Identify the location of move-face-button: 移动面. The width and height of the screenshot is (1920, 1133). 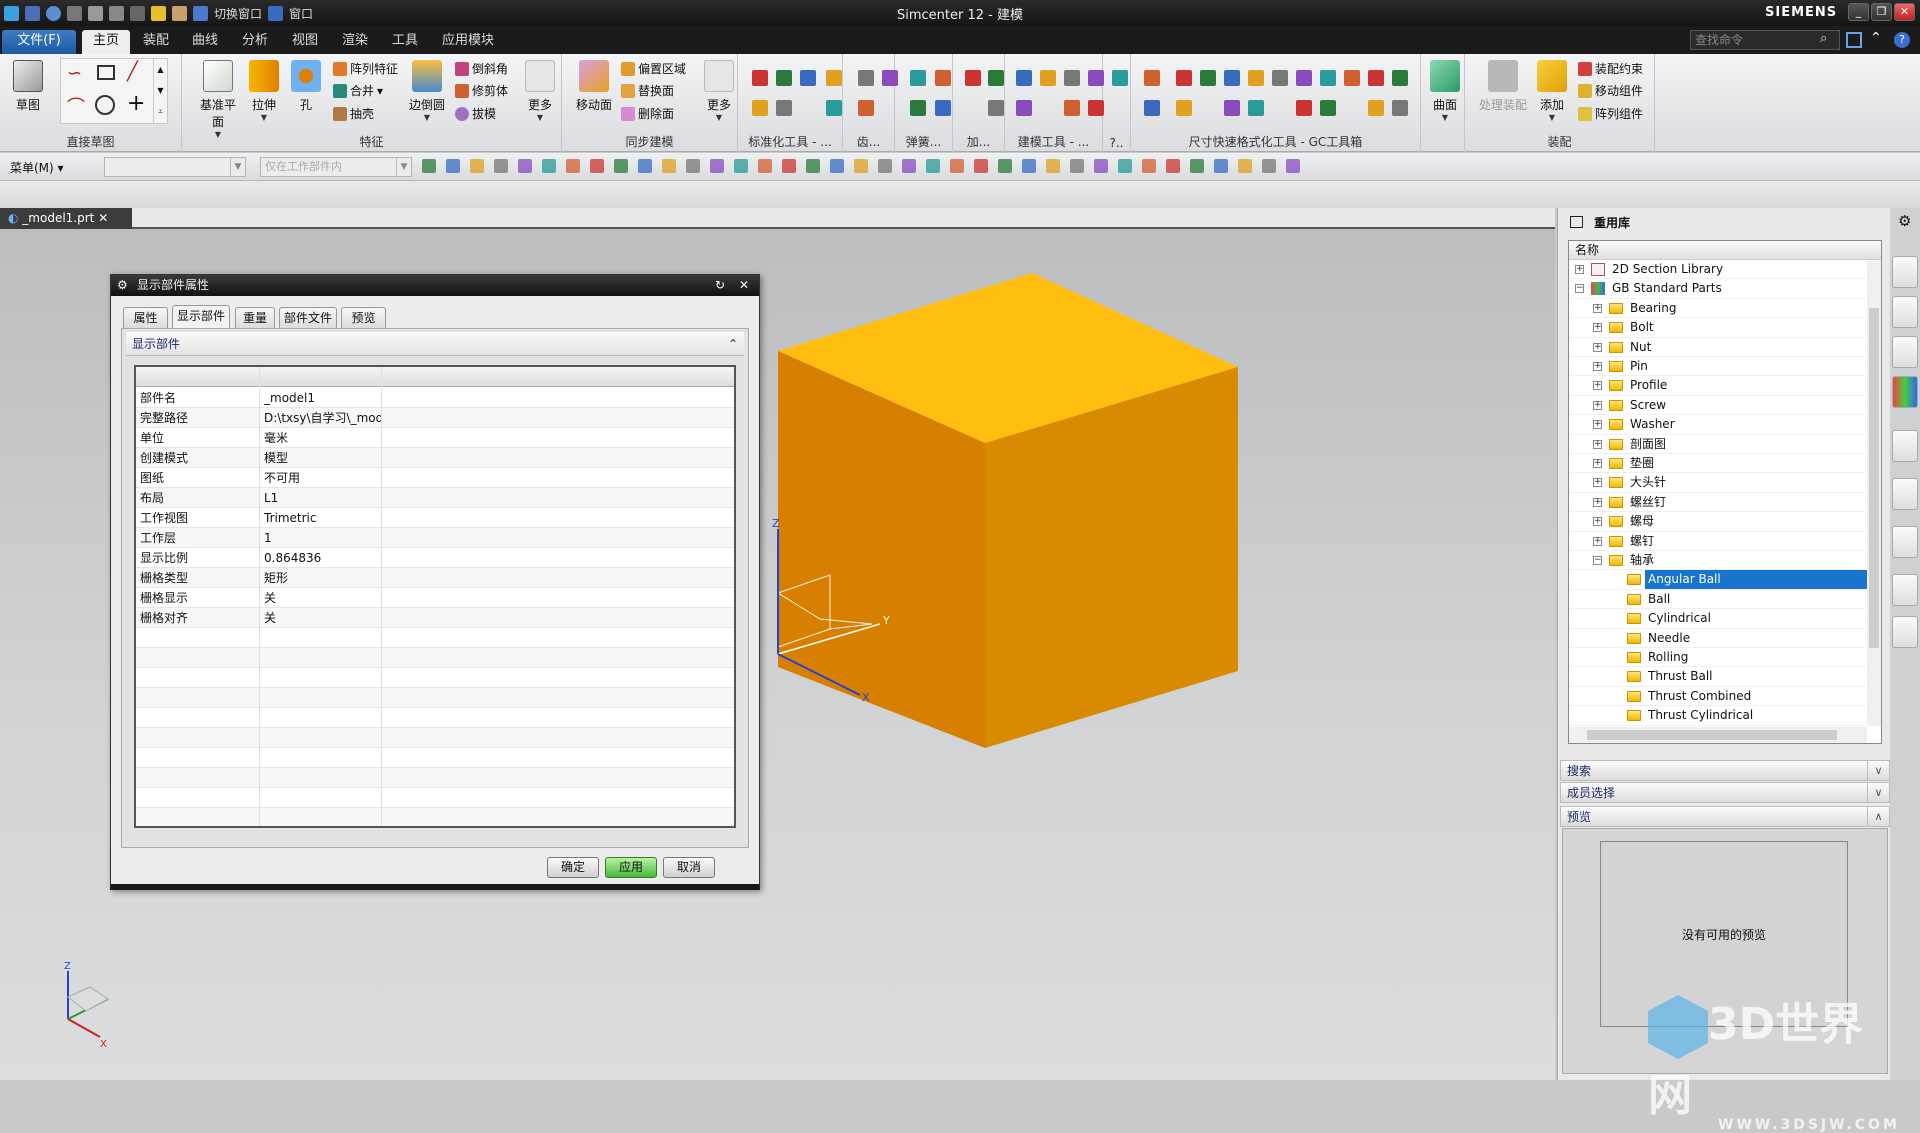
(594, 86).